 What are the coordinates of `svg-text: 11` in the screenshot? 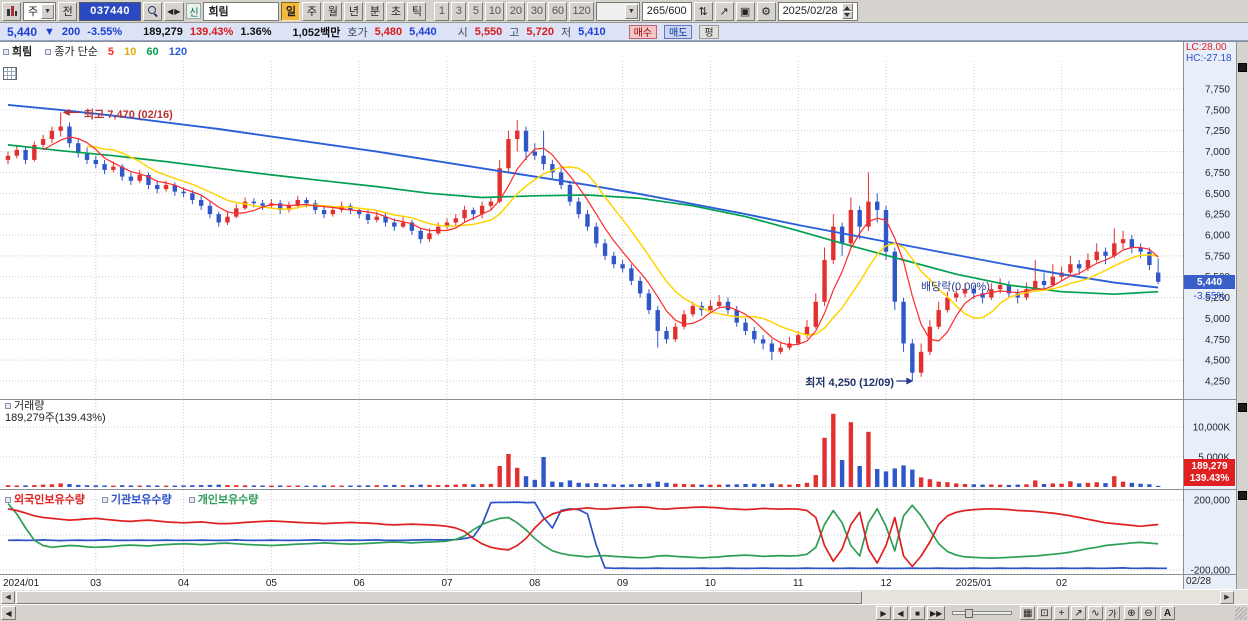 It's located at (798, 583).